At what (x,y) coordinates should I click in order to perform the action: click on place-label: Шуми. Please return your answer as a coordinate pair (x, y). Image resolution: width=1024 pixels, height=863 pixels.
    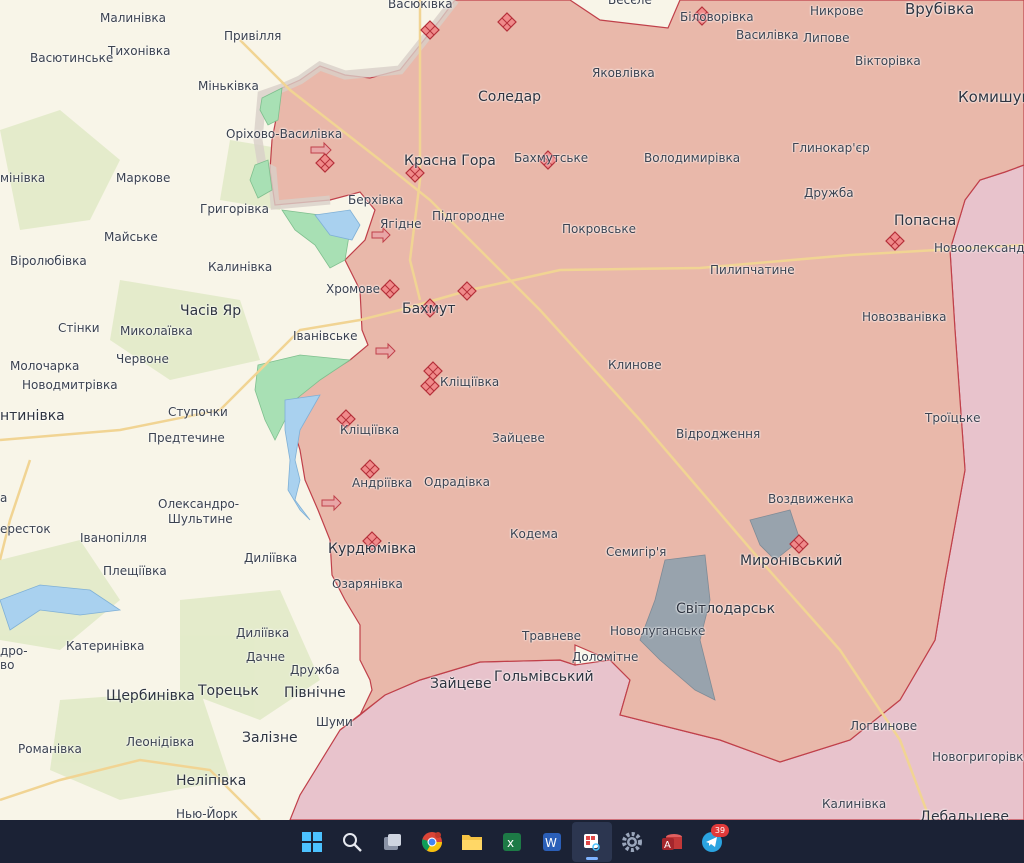
    Looking at the image, I should click on (334, 722).